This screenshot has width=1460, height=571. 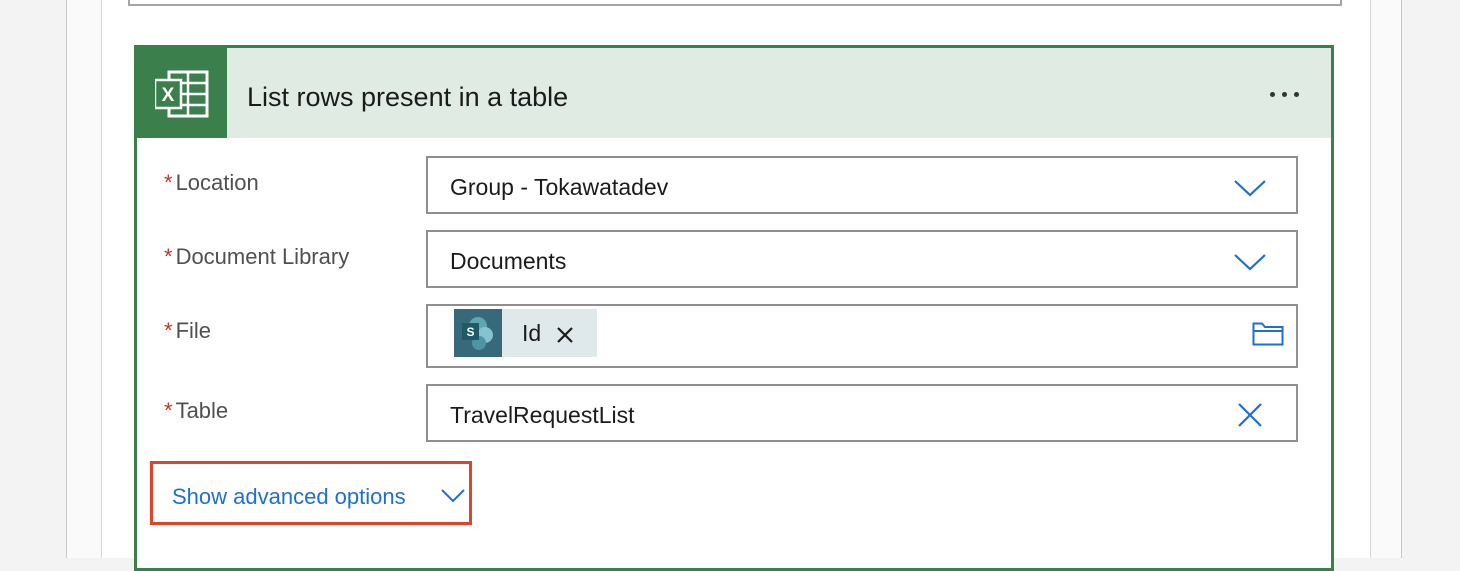 What do you see at coordinates (862, 336) in the screenshot?
I see `file-input: S Id` at bounding box center [862, 336].